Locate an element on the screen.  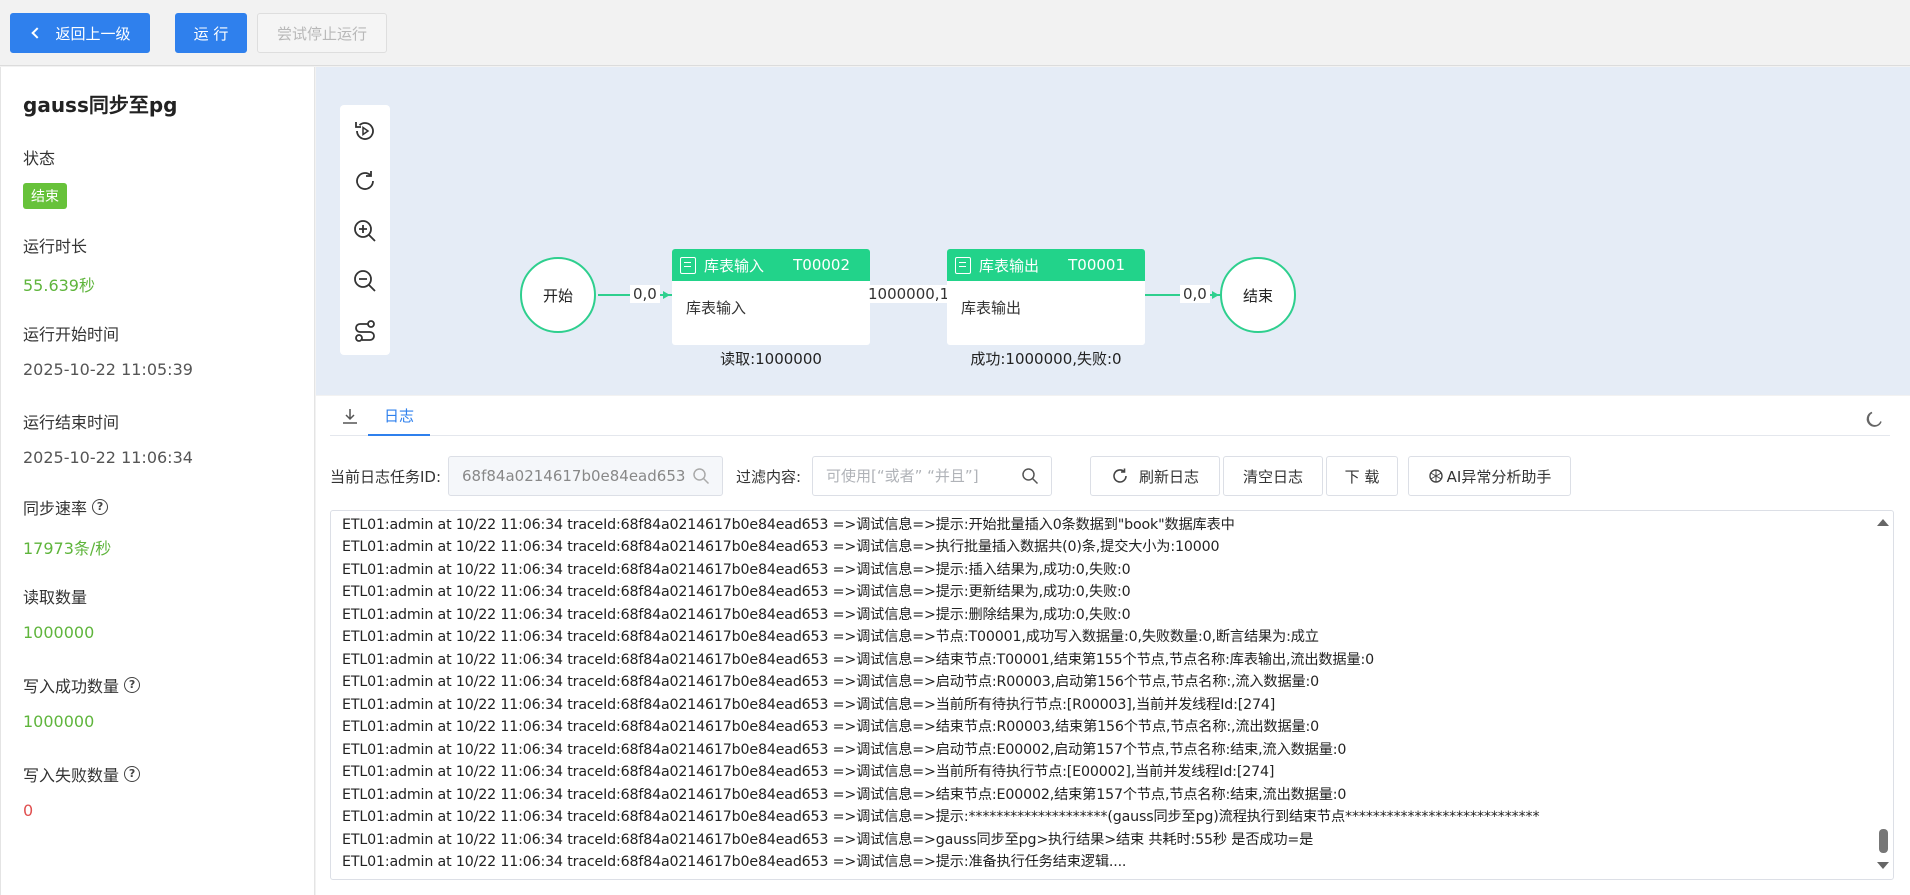
read-count-value: 1000000 is located at coordinates (59, 632).